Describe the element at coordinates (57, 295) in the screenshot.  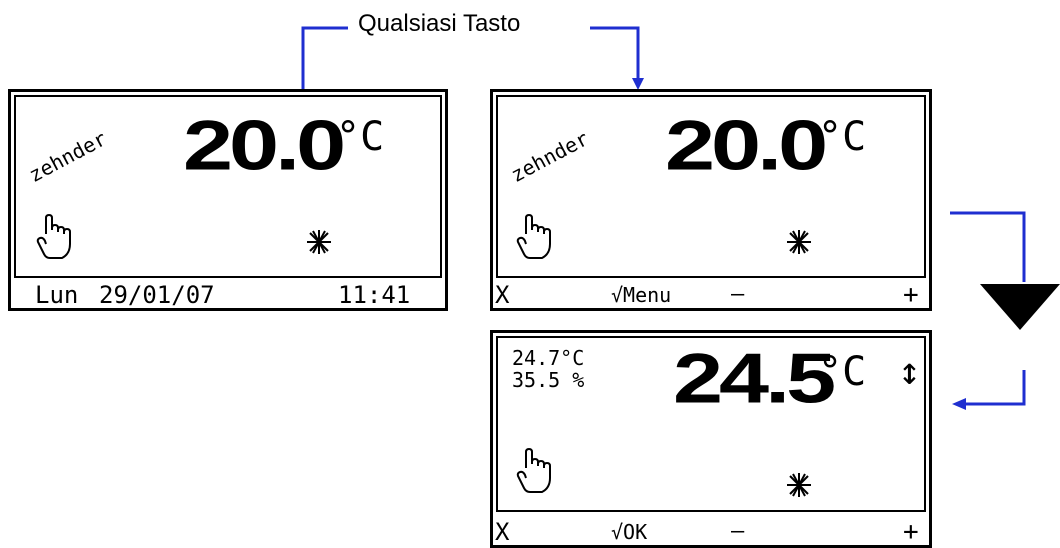
I see `footer-day: Lun` at that location.